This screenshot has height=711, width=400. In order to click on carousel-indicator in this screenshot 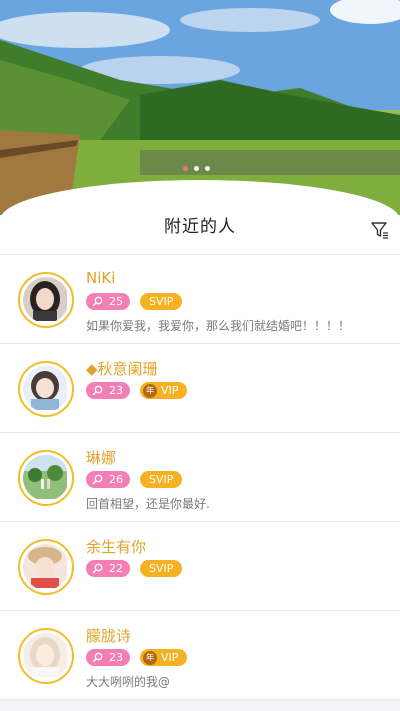, I will do `click(196, 168)`.